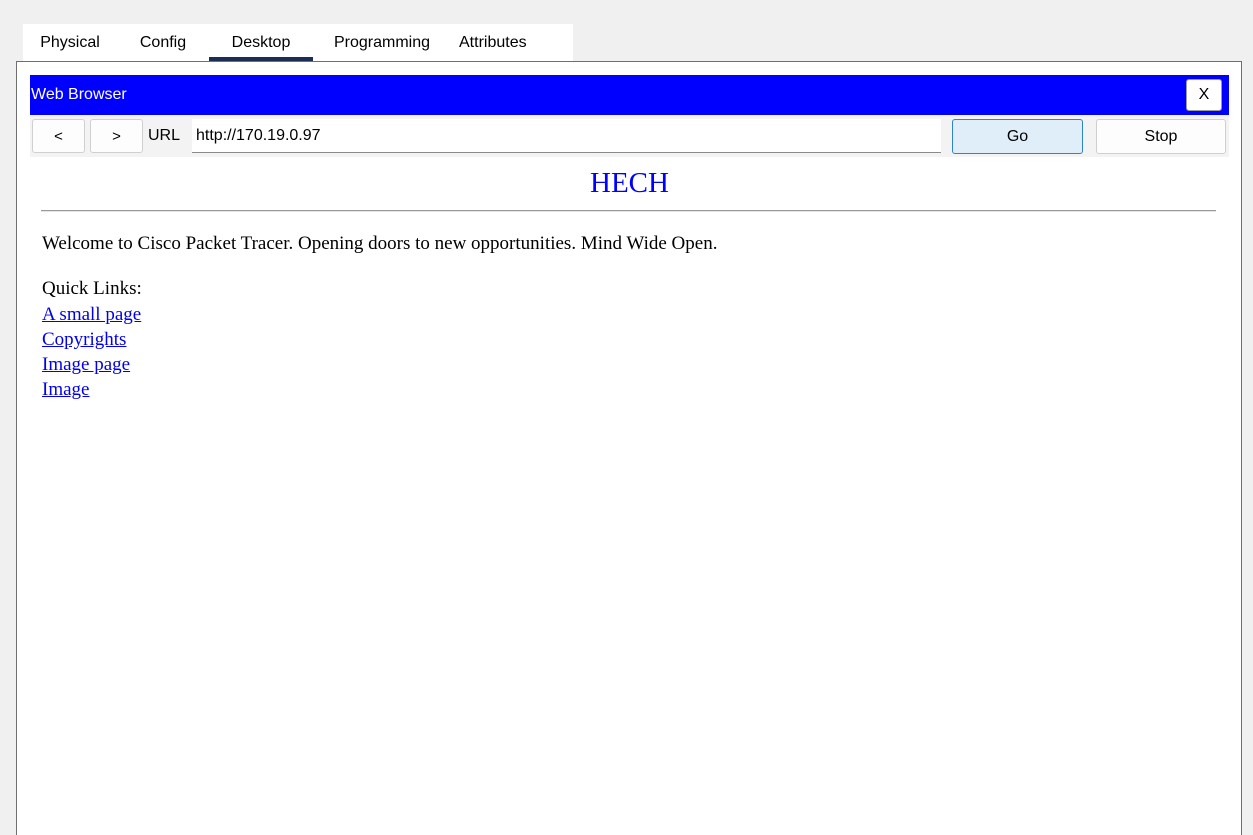 The height and width of the screenshot is (835, 1253). I want to click on browser-toolbar: < > URL Go Stop, so click(629, 136).